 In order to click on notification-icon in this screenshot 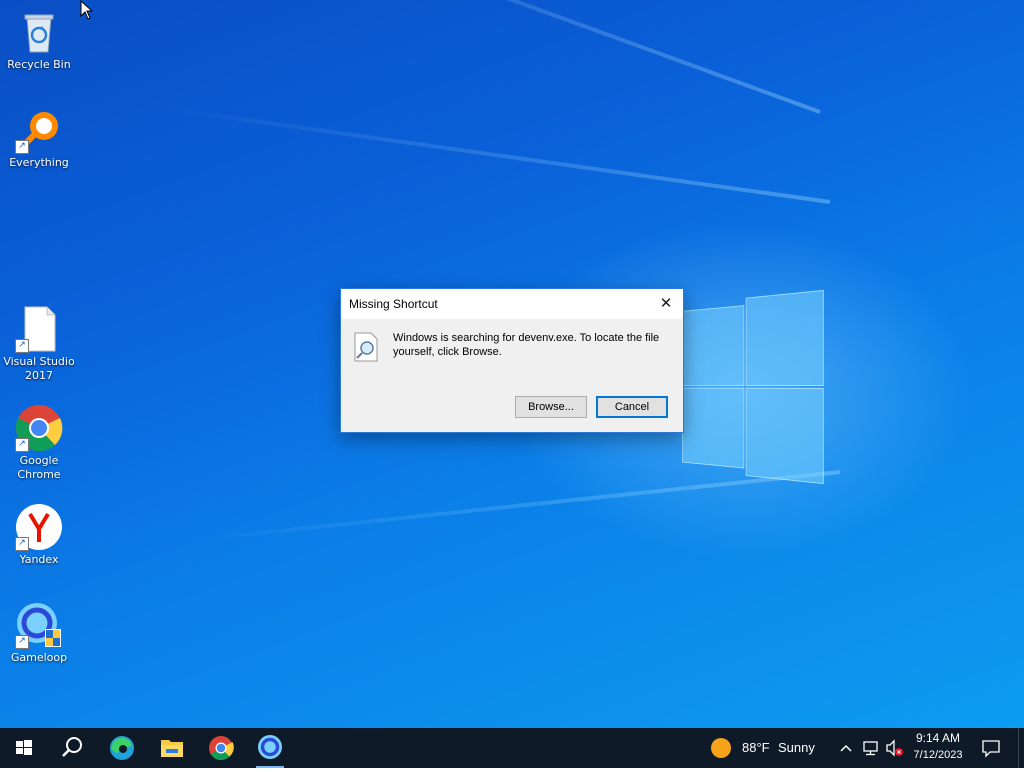, I will do `click(991, 750)`.